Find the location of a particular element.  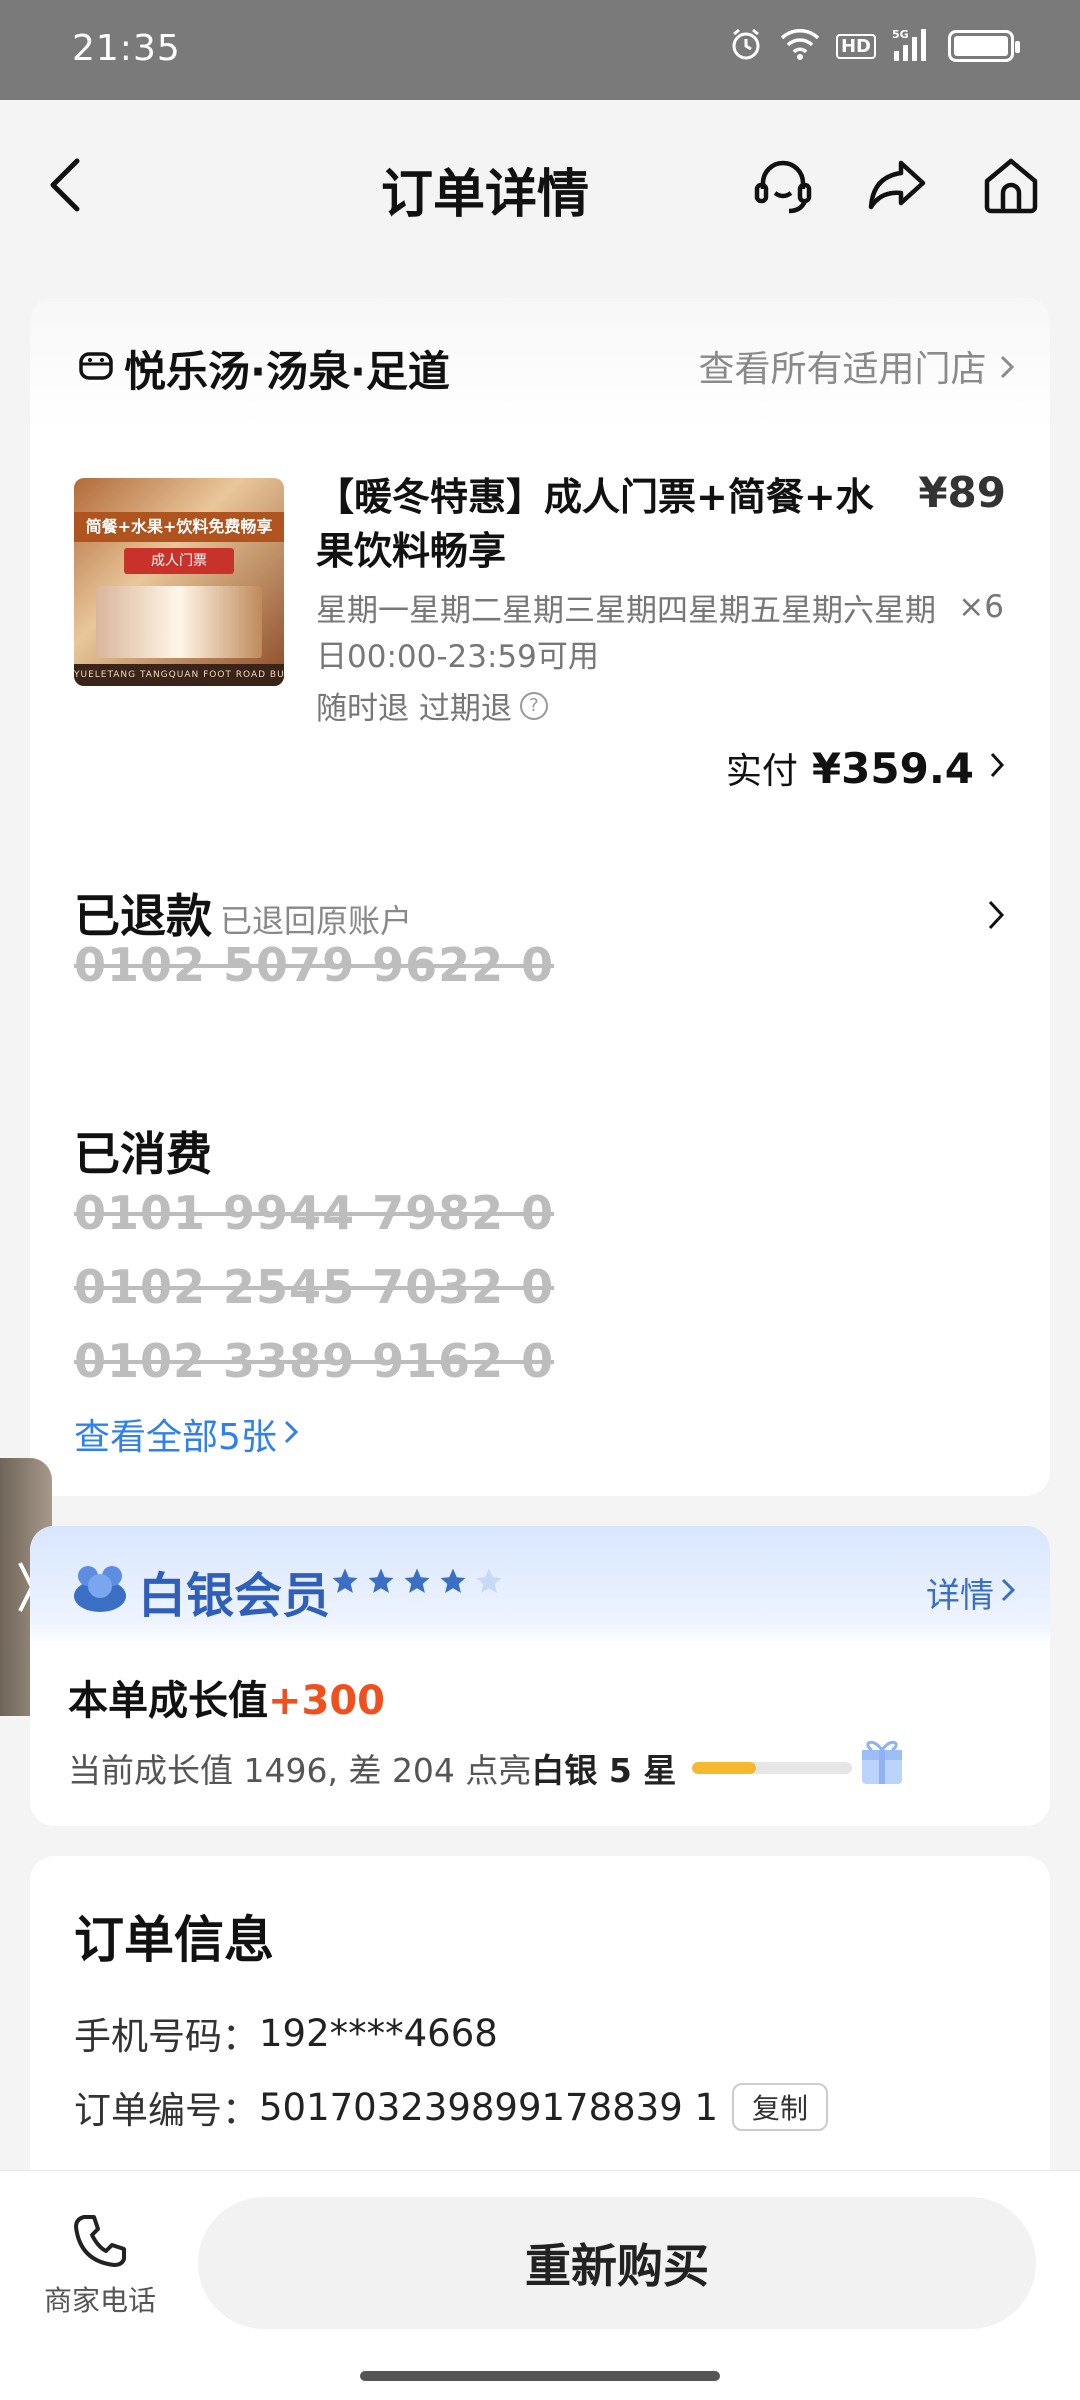

page-title: 订单详情 is located at coordinates (484, 195).